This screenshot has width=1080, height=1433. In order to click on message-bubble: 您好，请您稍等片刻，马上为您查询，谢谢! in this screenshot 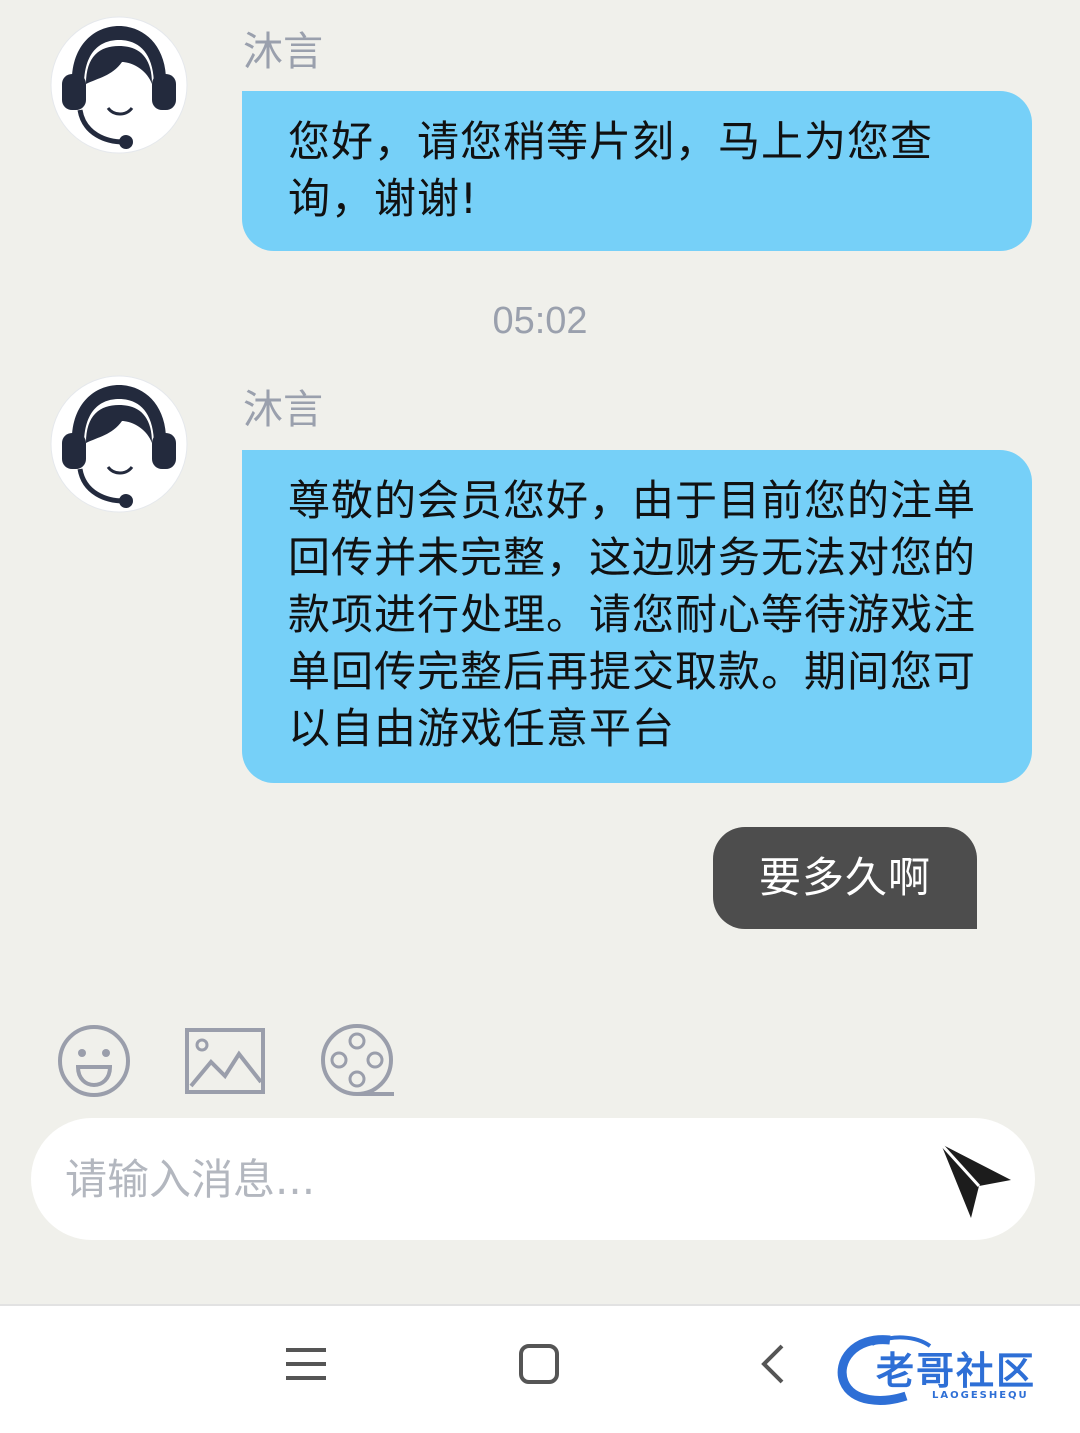, I will do `click(637, 171)`.